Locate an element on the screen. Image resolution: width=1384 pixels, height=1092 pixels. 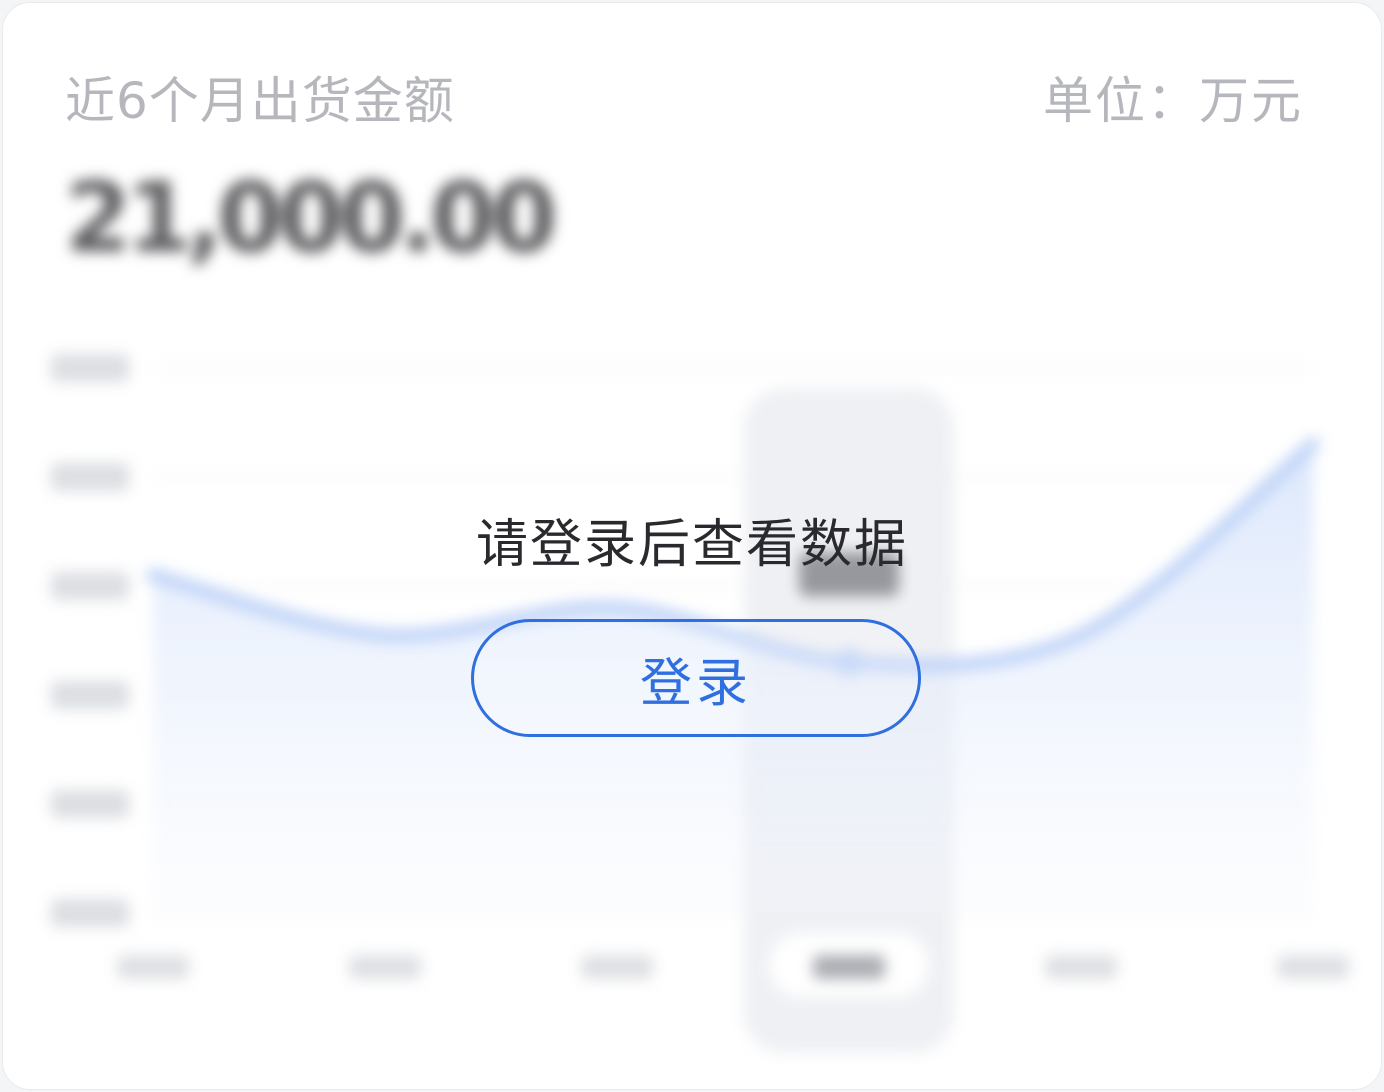
login-button-label: 登录 is located at coordinates (695, 683).